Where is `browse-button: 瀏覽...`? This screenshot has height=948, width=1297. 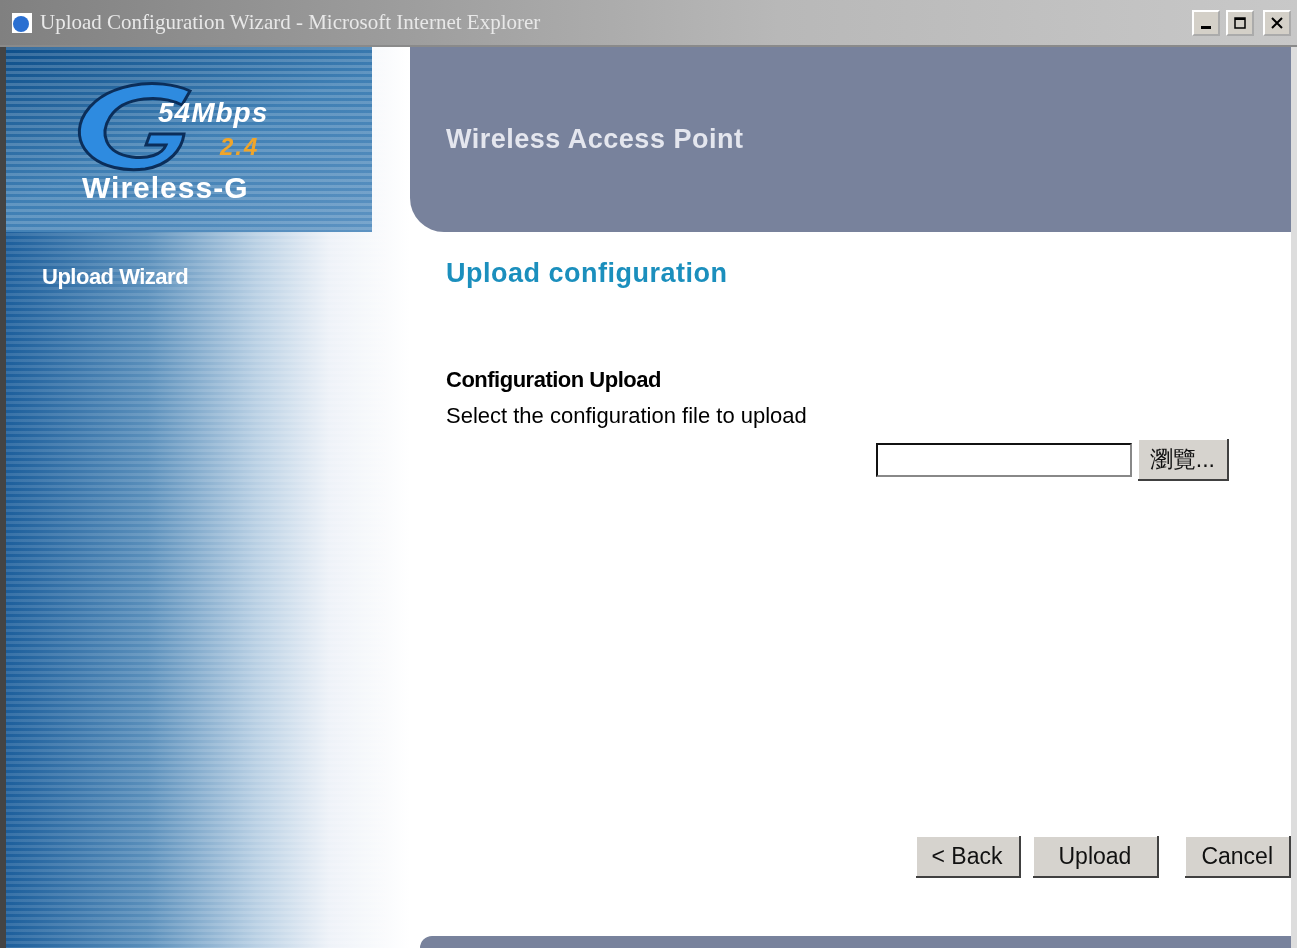
browse-button: 瀏覽... is located at coordinates (1183, 460).